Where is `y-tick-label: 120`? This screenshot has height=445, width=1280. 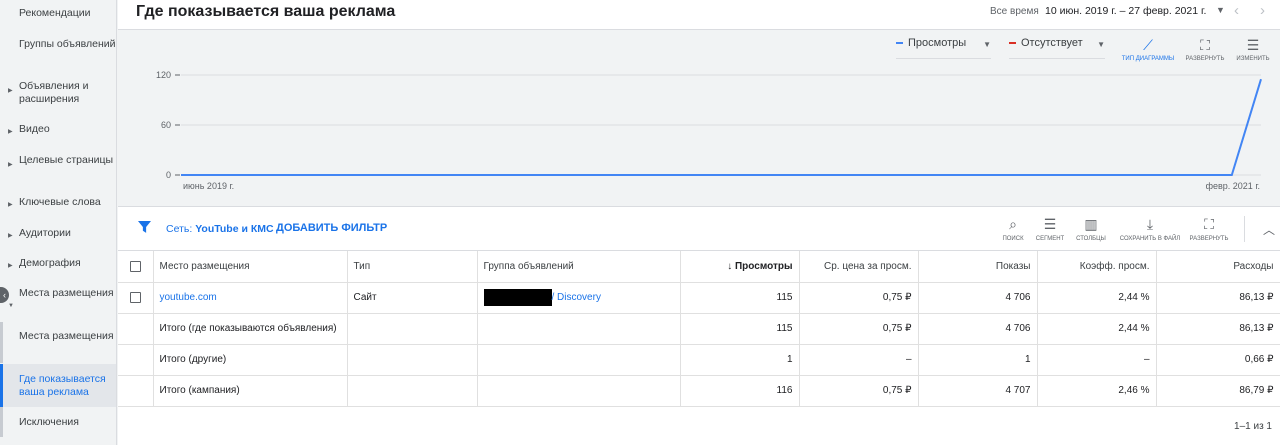
y-tick-label: 120 is located at coordinates (163, 75).